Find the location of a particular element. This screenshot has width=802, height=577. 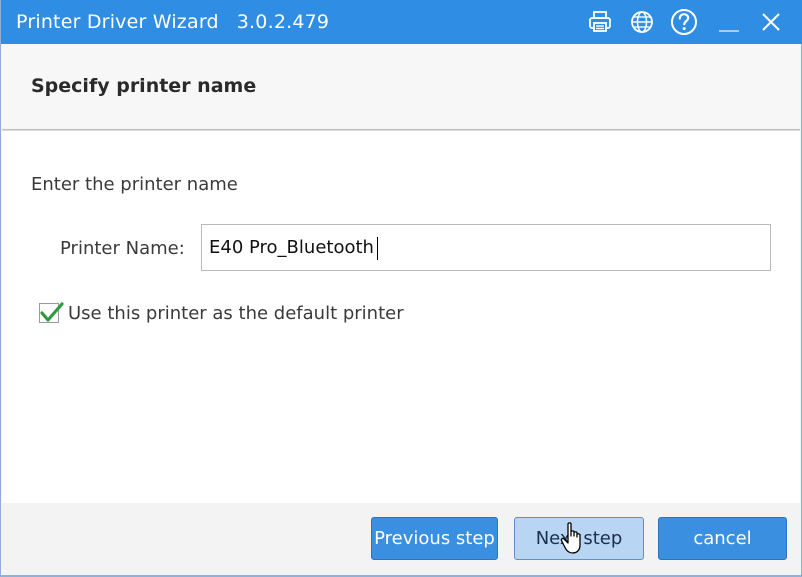

app-title: Printer Driver Wizard is located at coordinates (117, 22).